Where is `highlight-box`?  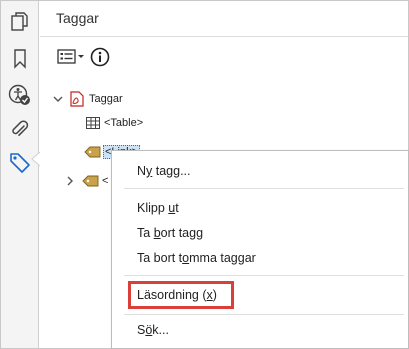 highlight-box is located at coordinates (181, 295).